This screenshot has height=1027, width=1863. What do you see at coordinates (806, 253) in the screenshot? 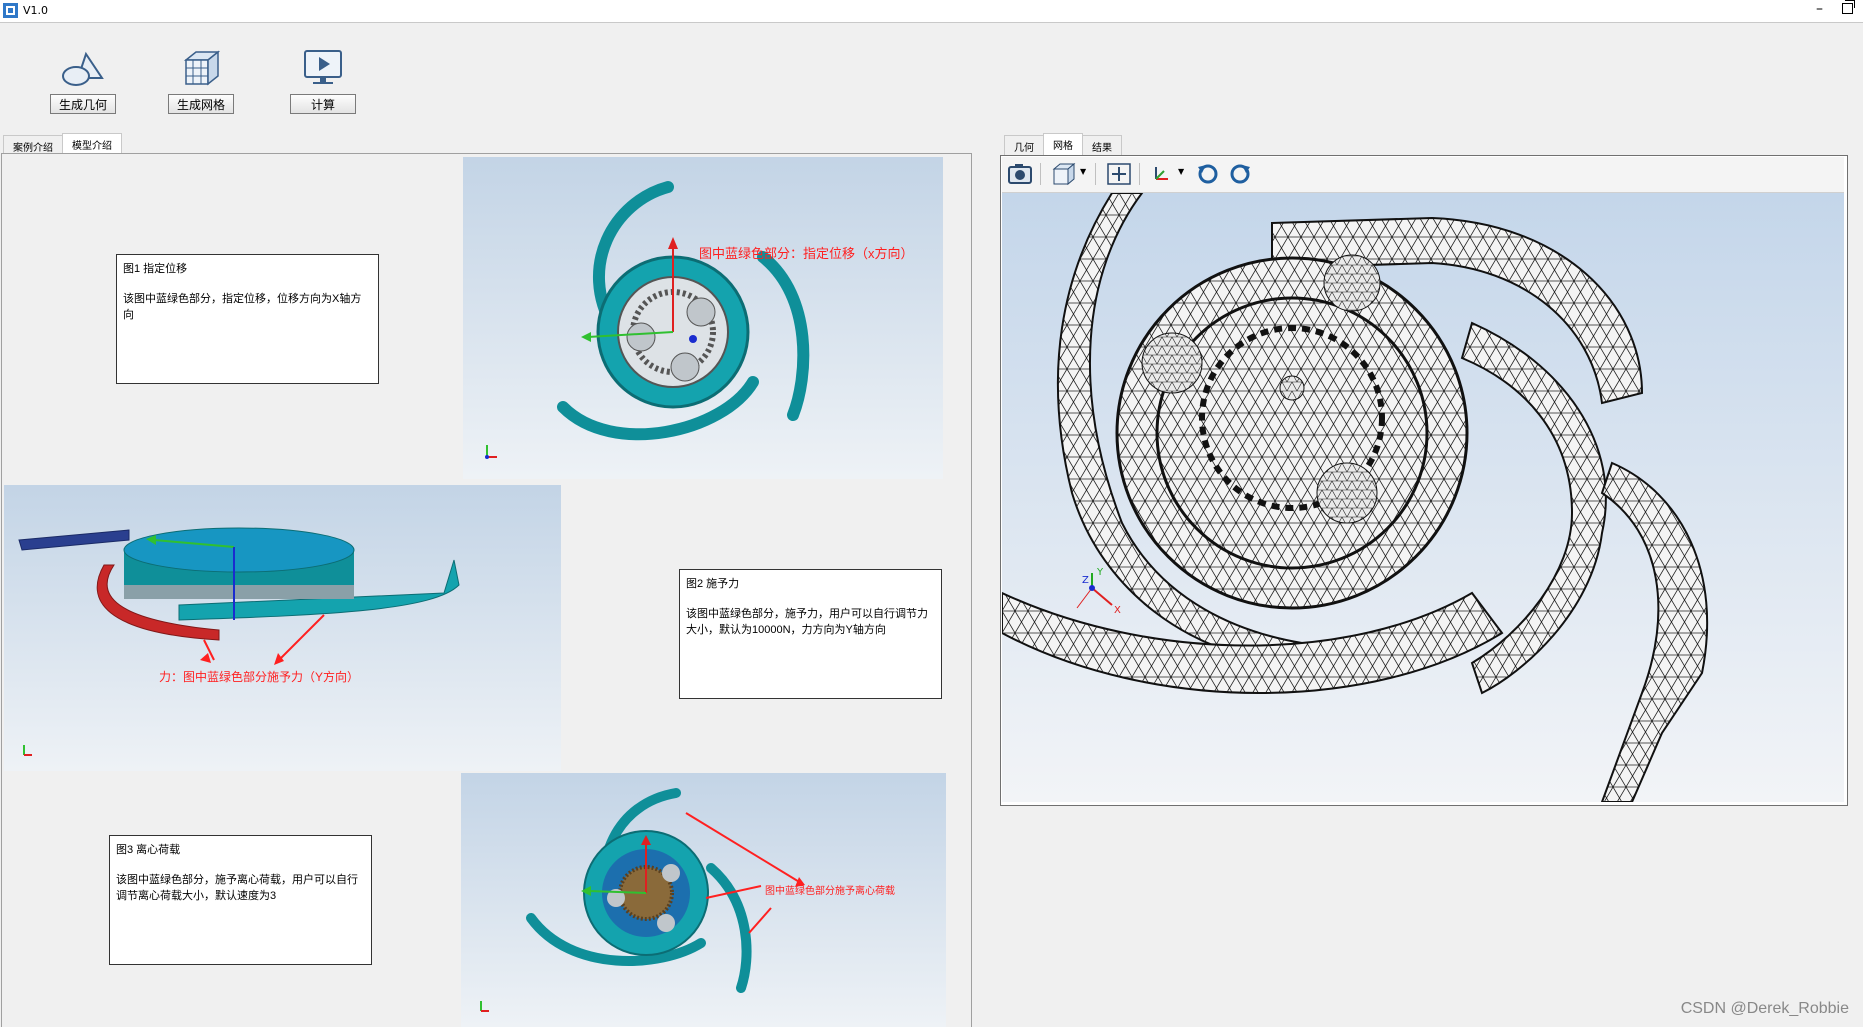
I see `fig1-annotation: 图中蓝绿色部分：指定位移（x方向）` at bounding box center [806, 253].